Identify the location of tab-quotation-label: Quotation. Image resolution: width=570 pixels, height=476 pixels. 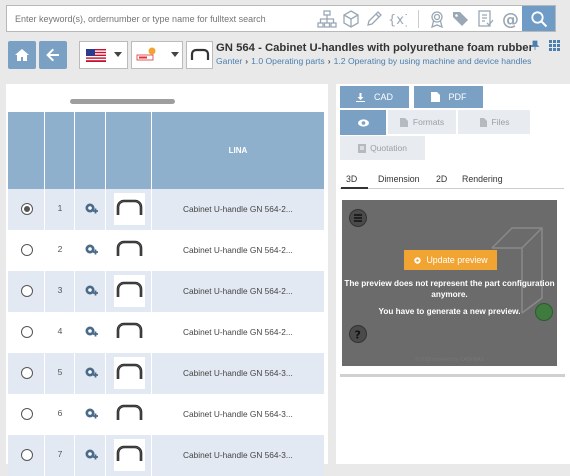
(388, 148).